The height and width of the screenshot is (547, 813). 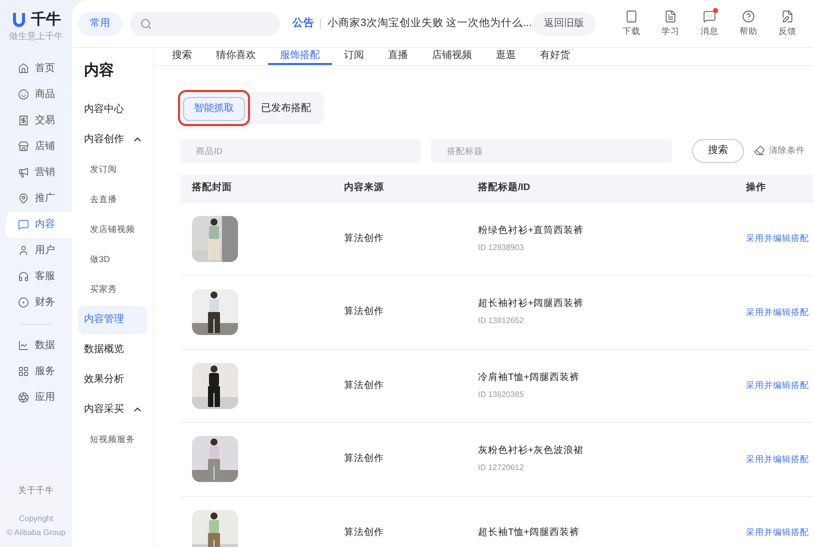 What do you see at coordinates (39, 147) in the screenshot?
I see `rail-item: 店铺` at bounding box center [39, 147].